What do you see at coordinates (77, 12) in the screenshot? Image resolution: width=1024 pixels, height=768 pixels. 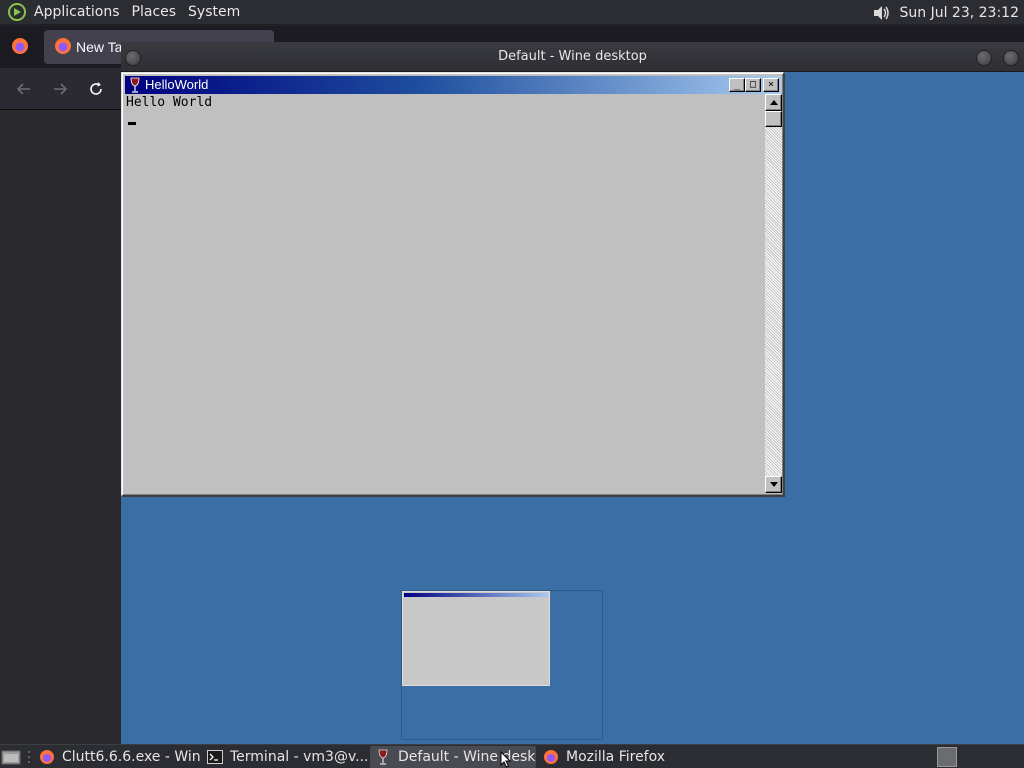 I see `menu-applications: Applications` at bounding box center [77, 12].